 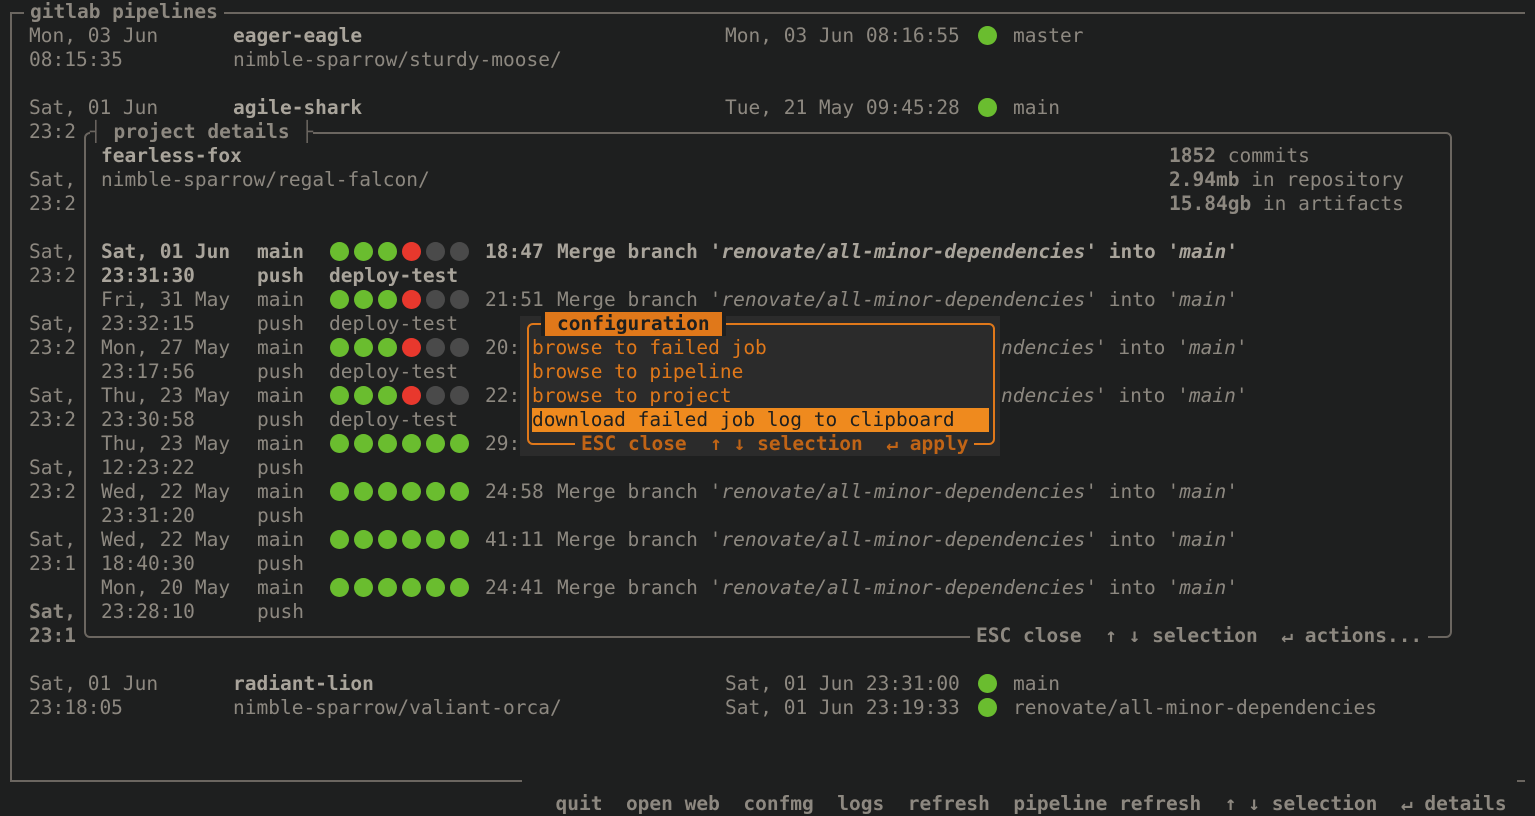 I want to click on option-browse-pipeline: browse to pipeline, so click(x=637, y=372).